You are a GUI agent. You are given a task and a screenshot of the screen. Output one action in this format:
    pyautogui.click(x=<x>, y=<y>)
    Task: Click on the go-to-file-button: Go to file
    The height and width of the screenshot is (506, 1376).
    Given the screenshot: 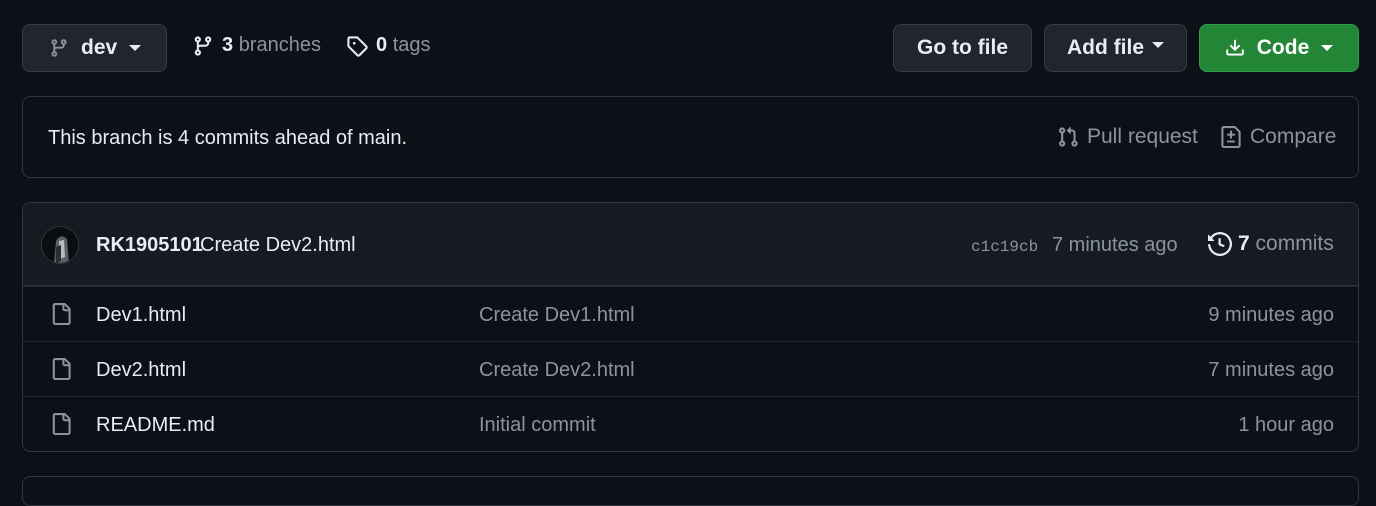 What is the action you would take?
    pyautogui.click(x=962, y=48)
    